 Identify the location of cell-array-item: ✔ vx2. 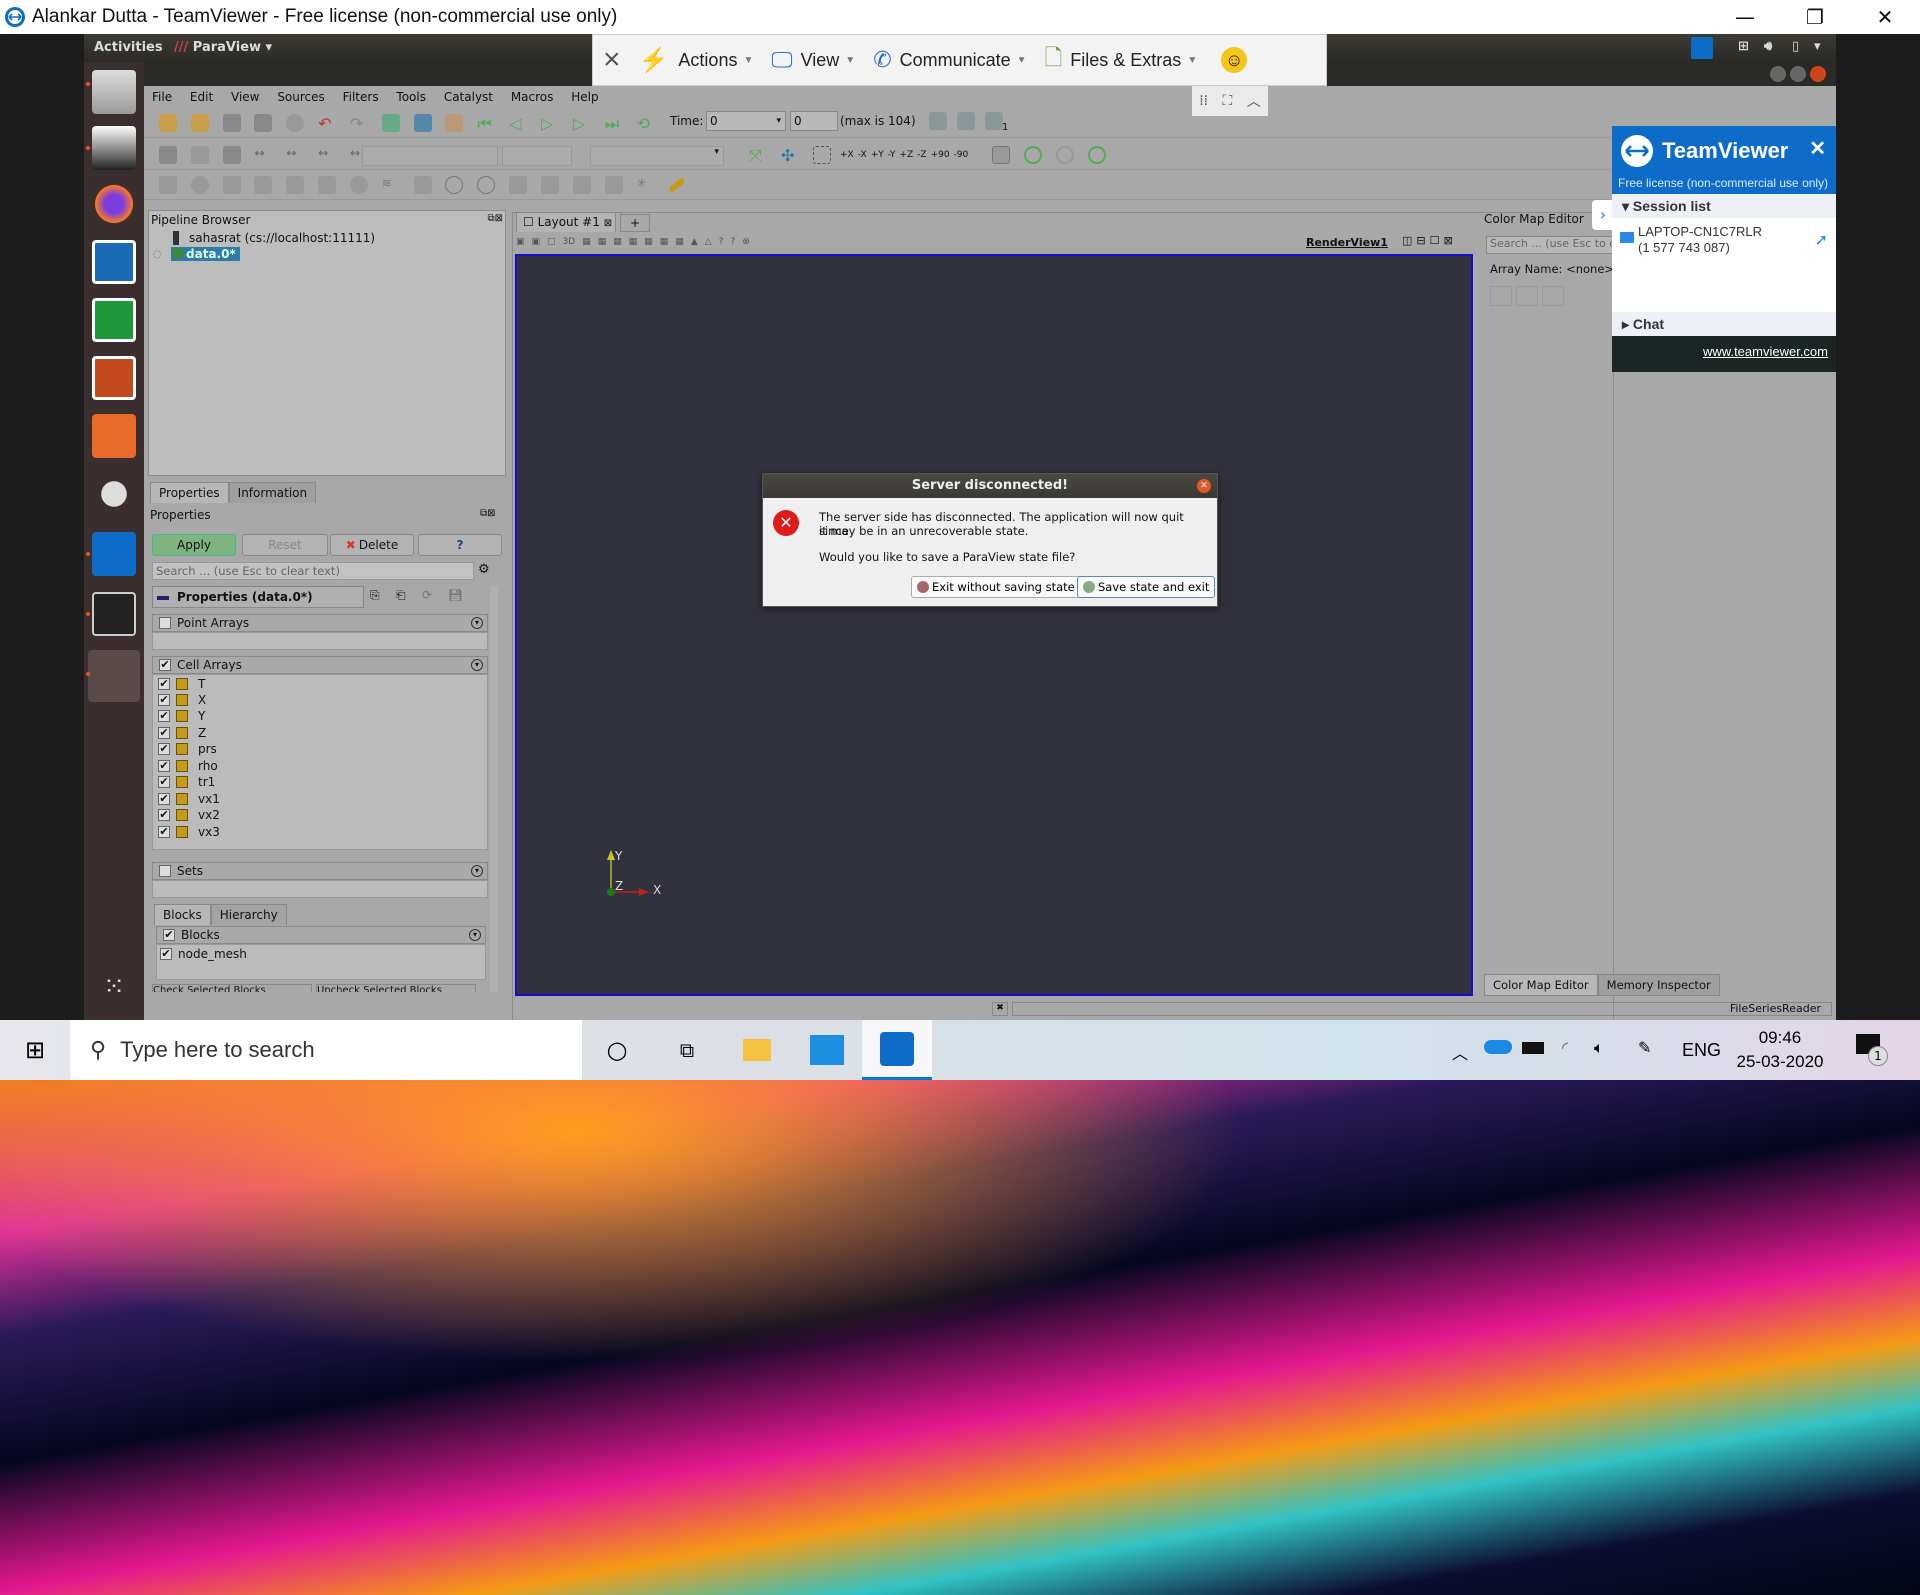
(189, 815).